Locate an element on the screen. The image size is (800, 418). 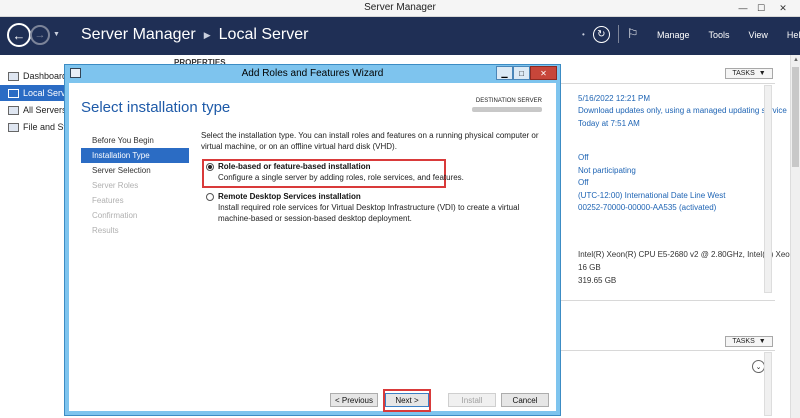
minimize-button: — is located at coordinates (743, 8).